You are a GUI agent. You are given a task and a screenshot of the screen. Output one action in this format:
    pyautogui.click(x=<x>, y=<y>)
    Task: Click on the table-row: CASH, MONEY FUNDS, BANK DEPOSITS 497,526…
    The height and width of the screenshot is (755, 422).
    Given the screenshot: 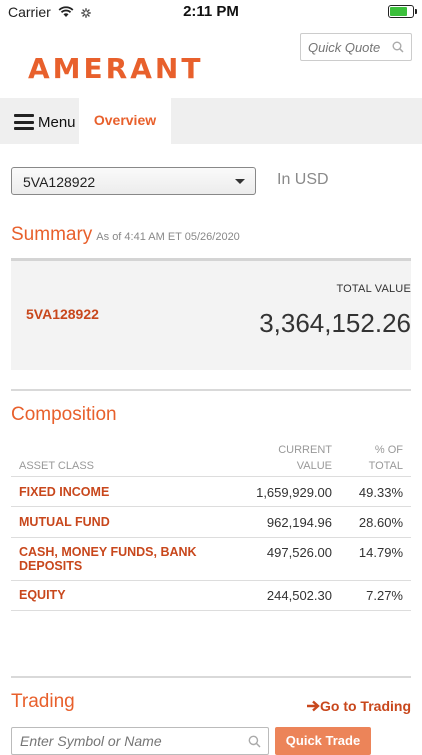 What is the action you would take?
    pyautogui.click(x=211, y=559)
    